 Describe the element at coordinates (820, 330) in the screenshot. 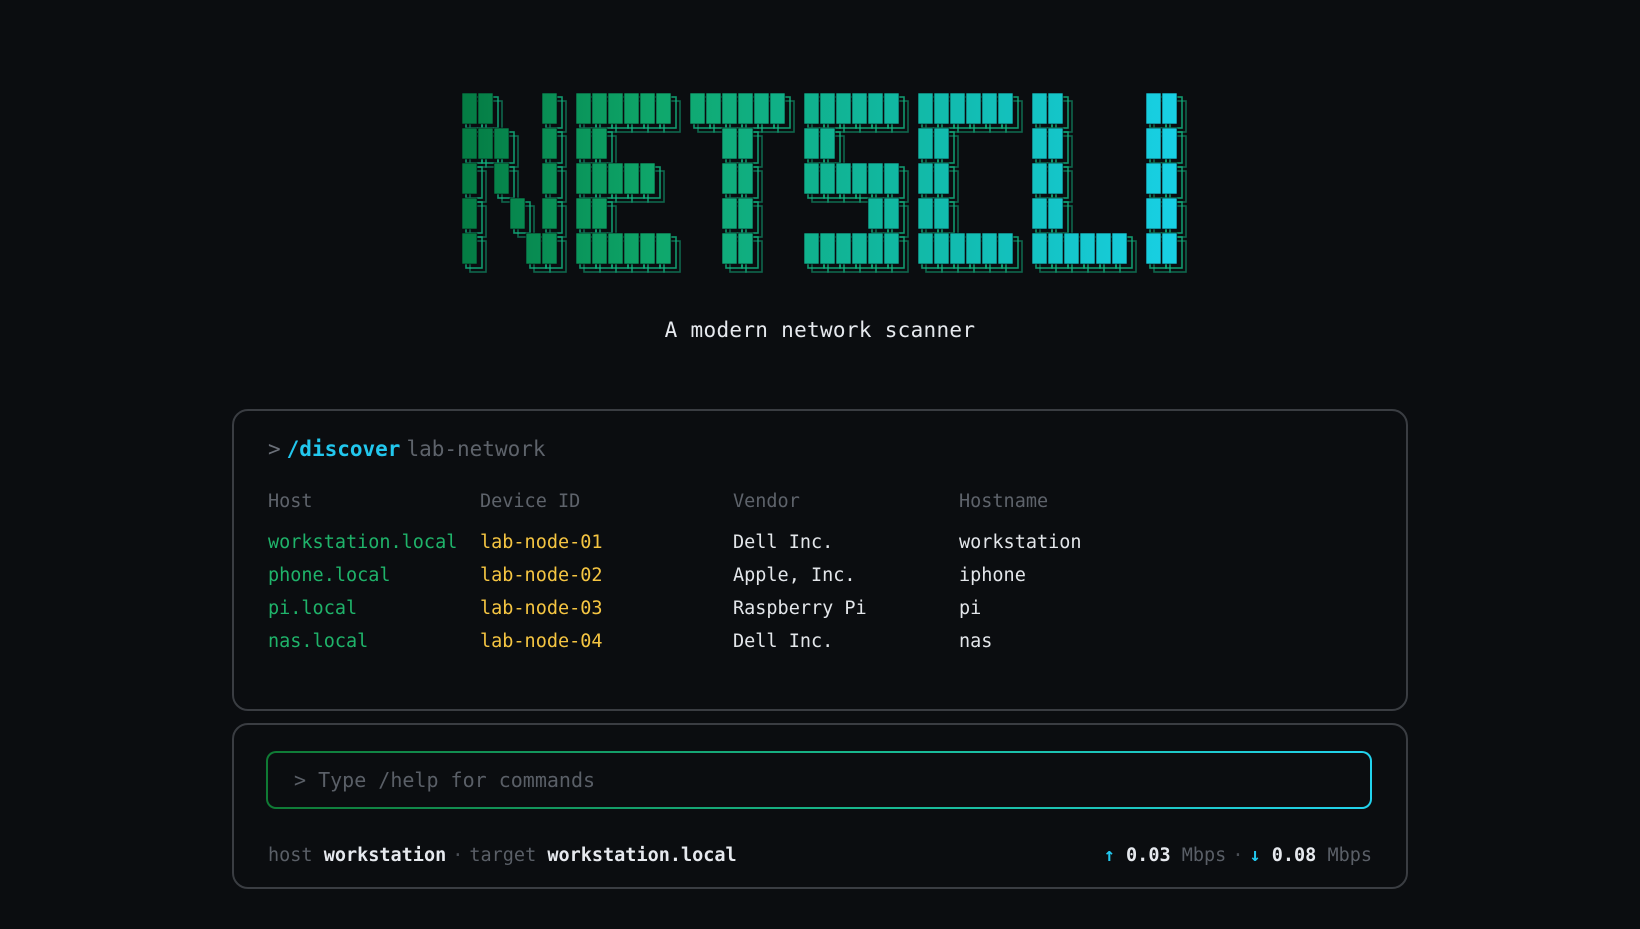

I see `tagline: A modern network scanner` at that location.